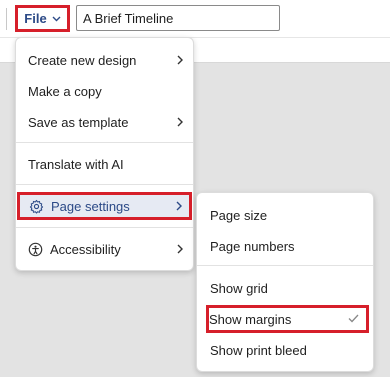 The image size is (390, 377). What do you see at coordinates (65, 91) in the screenshot?
I see `menu-item-label: Make a copy` at bounding box center [65, 91].